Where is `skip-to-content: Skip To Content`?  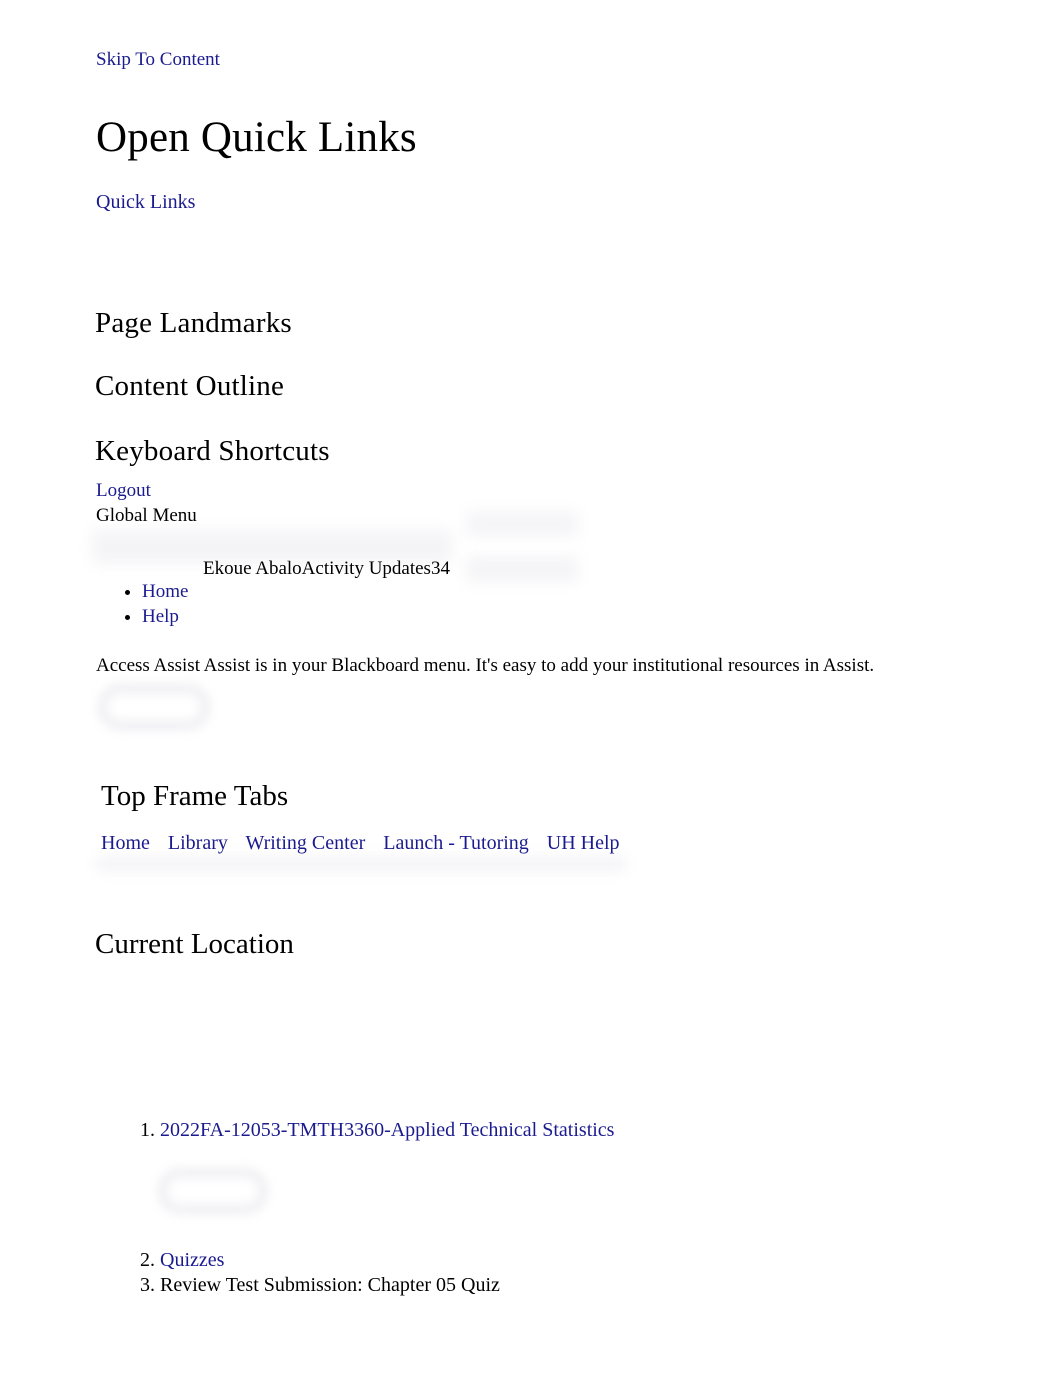 skip-to-content: Skip To Content is located at coordinates (158, 60).